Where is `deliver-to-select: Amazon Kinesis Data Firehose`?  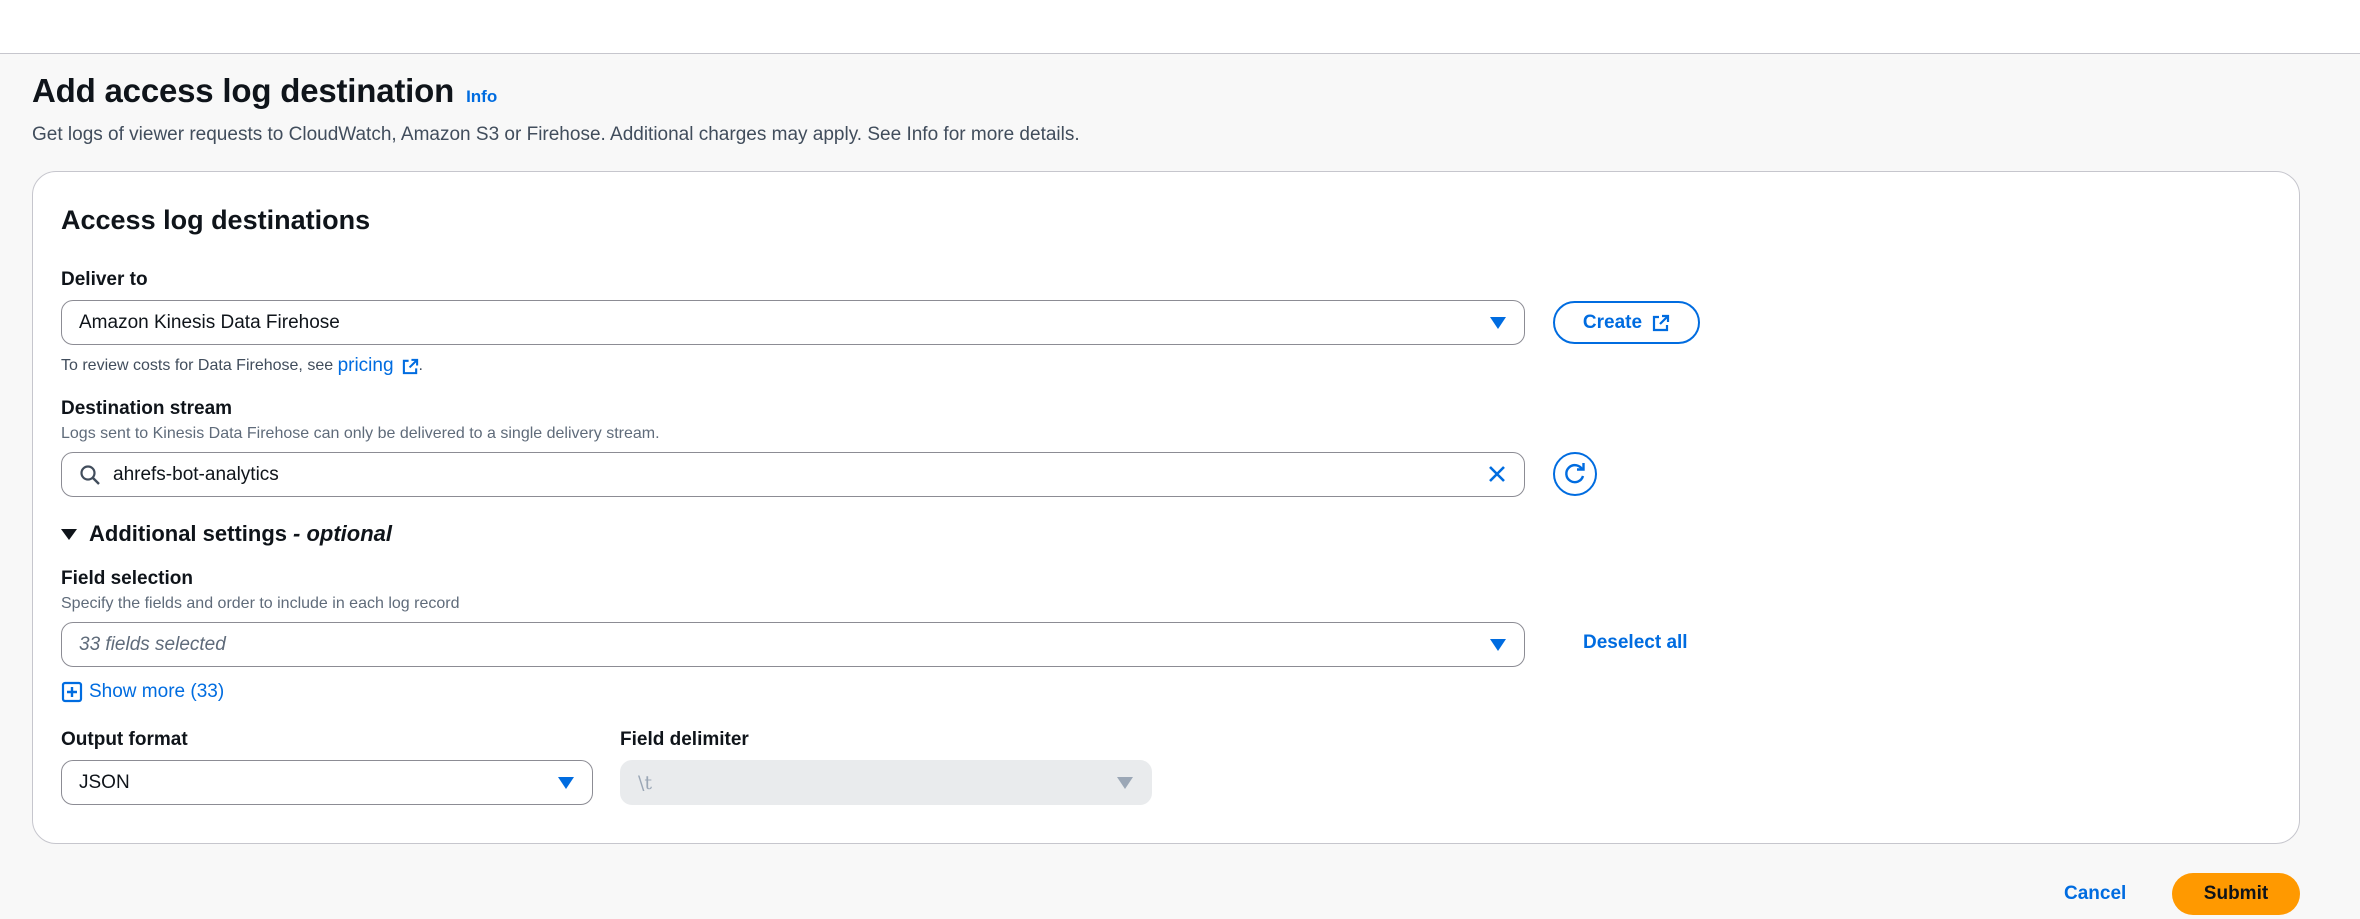 deliver-to-select: Amazon Kinesis Data Firehose is located at coordinates (793, 322).